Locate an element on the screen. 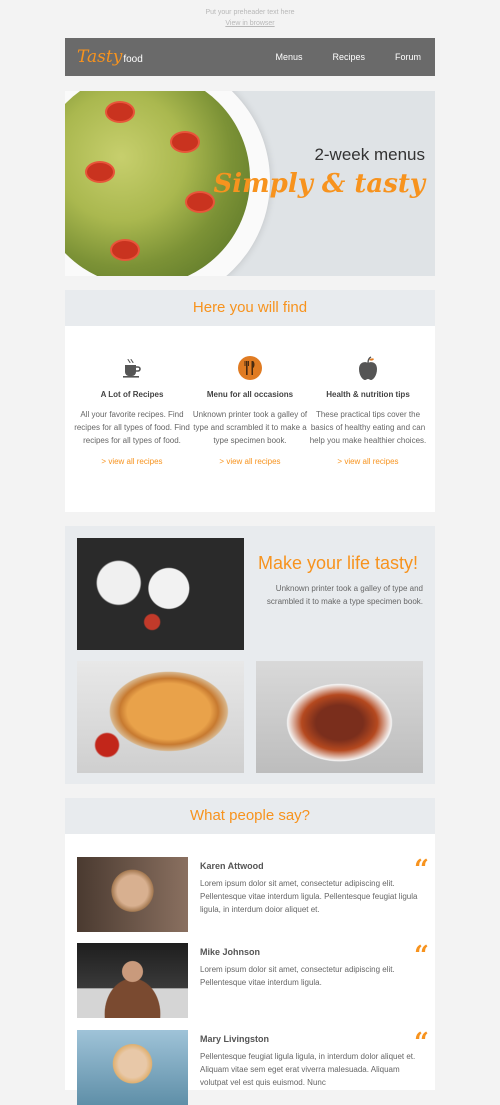 The image size is (500, 1105). feature-title: A Lot of Recipes is located at coordinates (132, 394).